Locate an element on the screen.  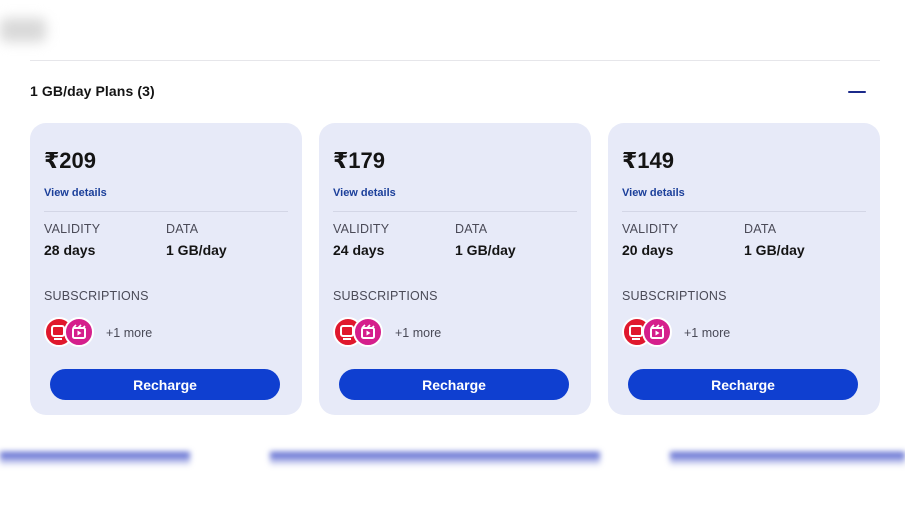
plan-price: ₹179 is located at coordinates (359, 160).